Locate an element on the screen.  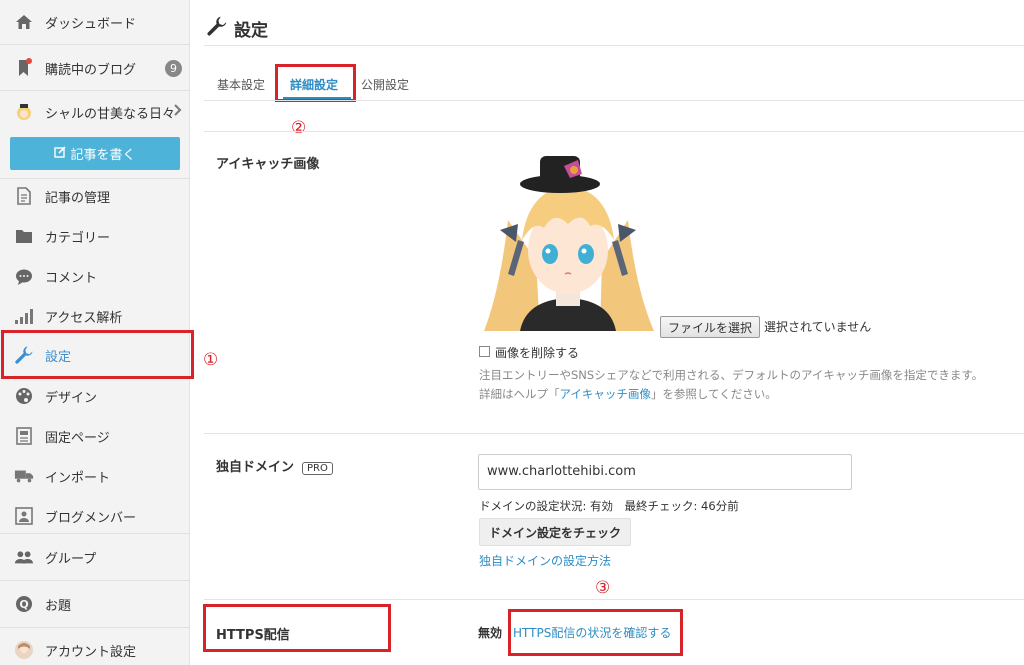
chevron-right-icon is located at coordinates (178, 112).